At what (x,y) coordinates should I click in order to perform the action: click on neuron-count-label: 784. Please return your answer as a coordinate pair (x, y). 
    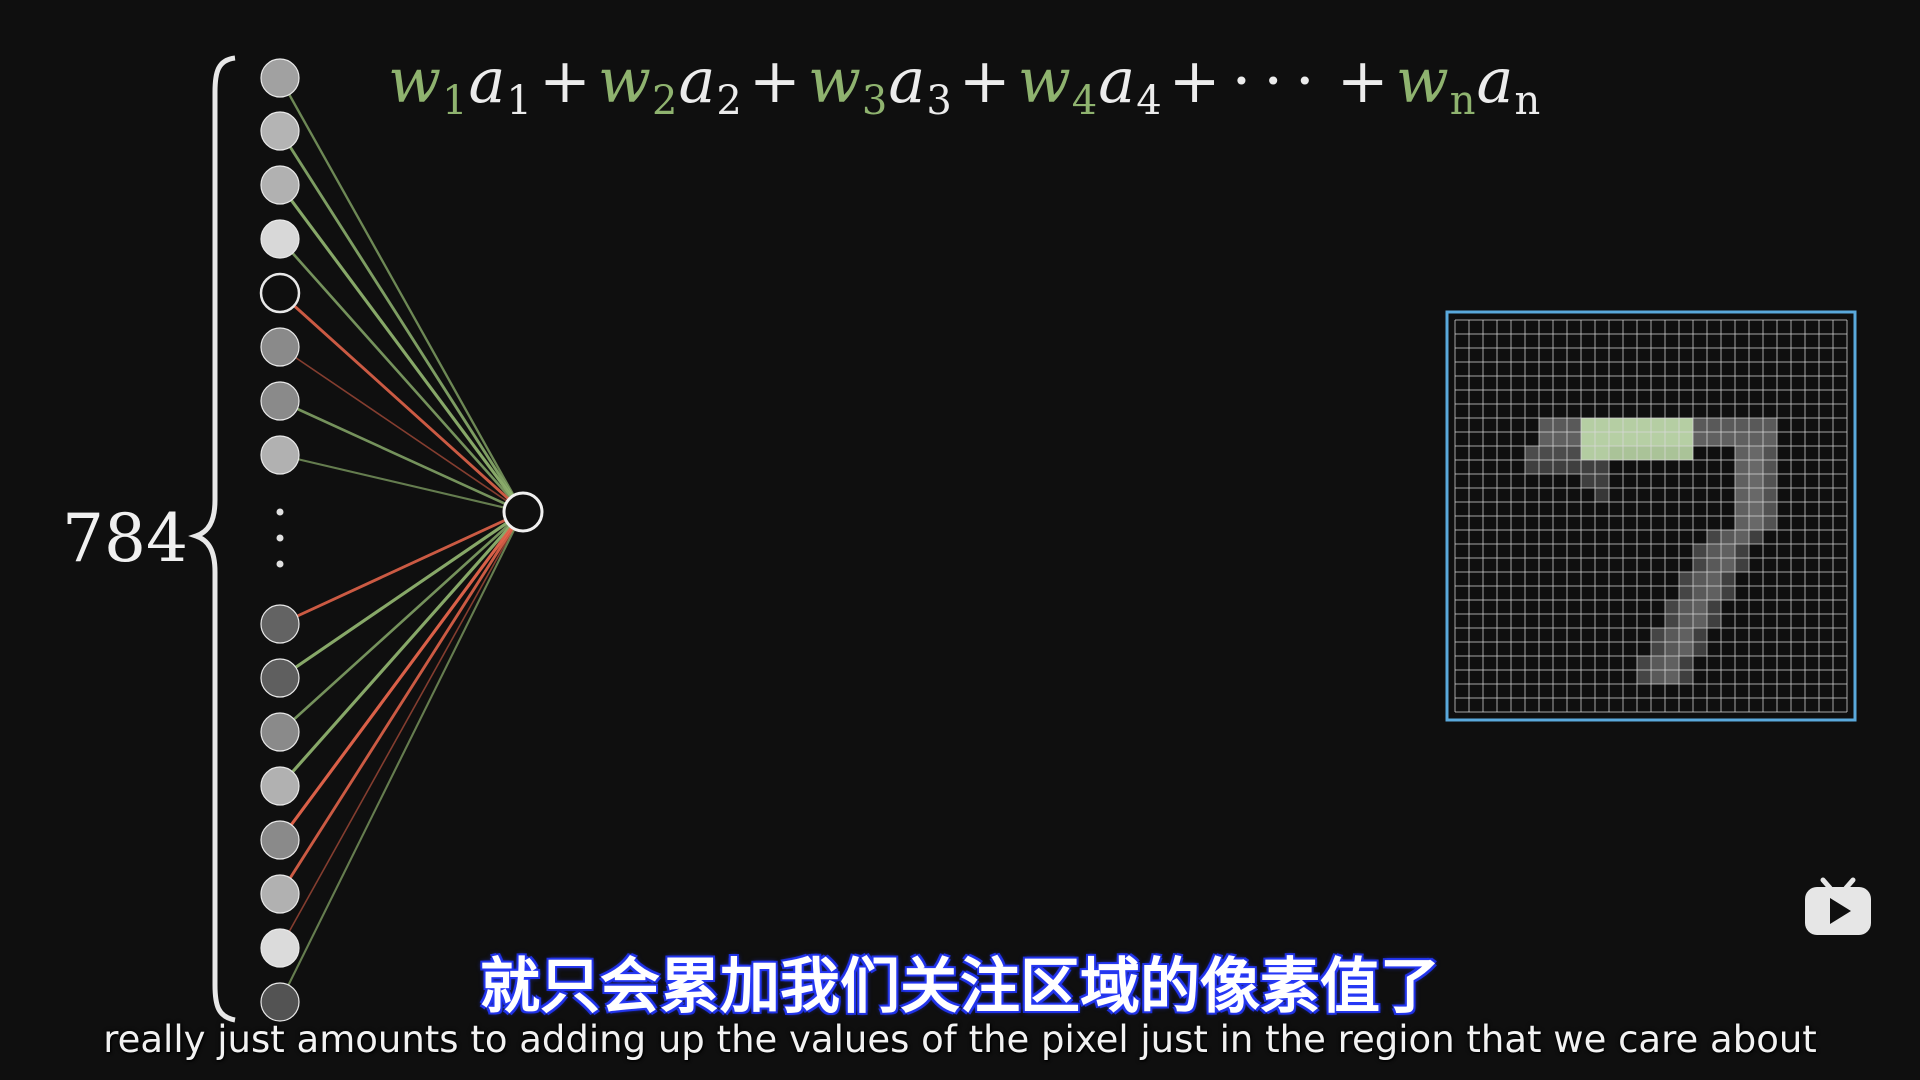
    Looking at the image, I should click on (125, 538).